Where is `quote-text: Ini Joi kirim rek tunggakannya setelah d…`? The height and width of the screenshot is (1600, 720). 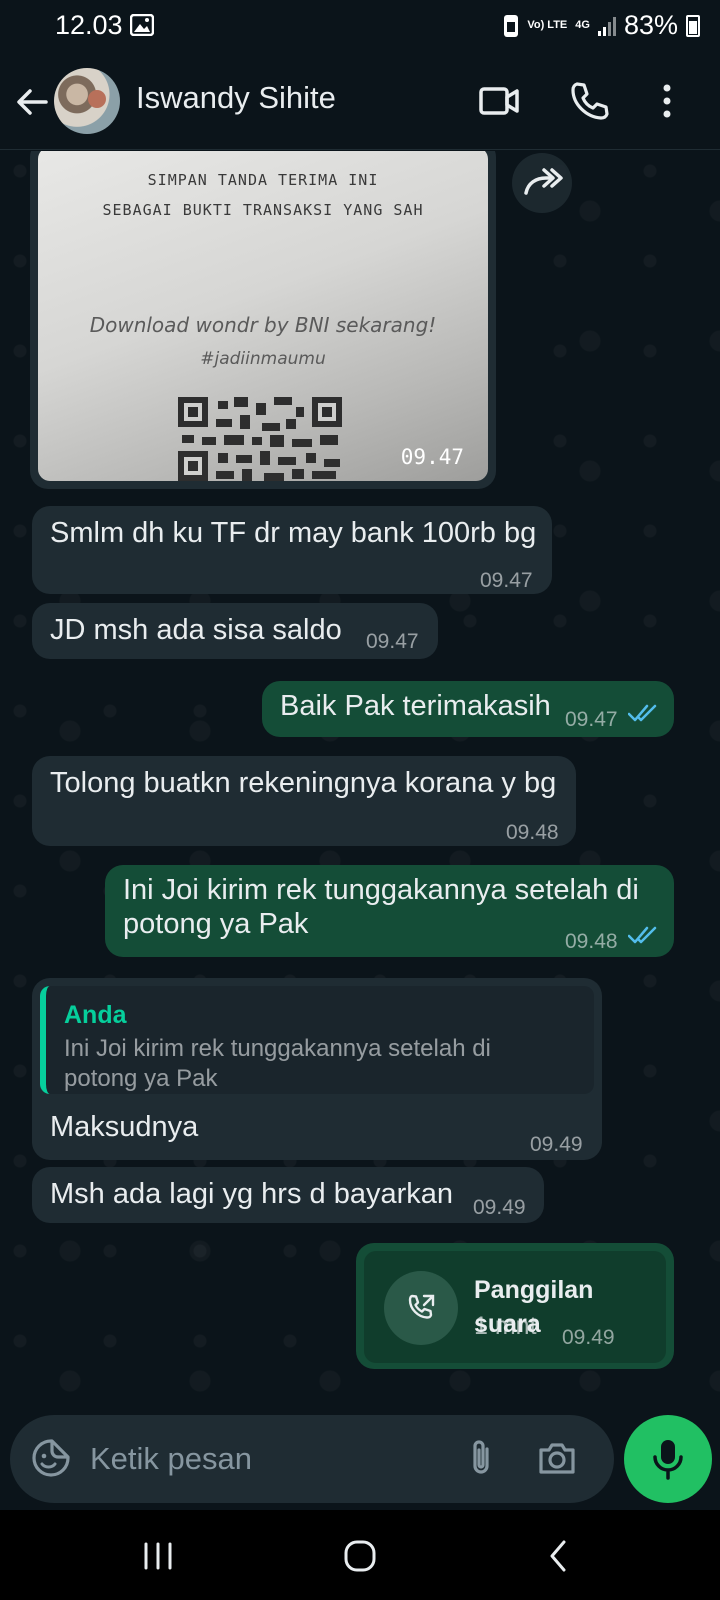
quote-text: Ini Joi kirim rek tunggakannya setelah d… is located at coordinates (324, 1064).